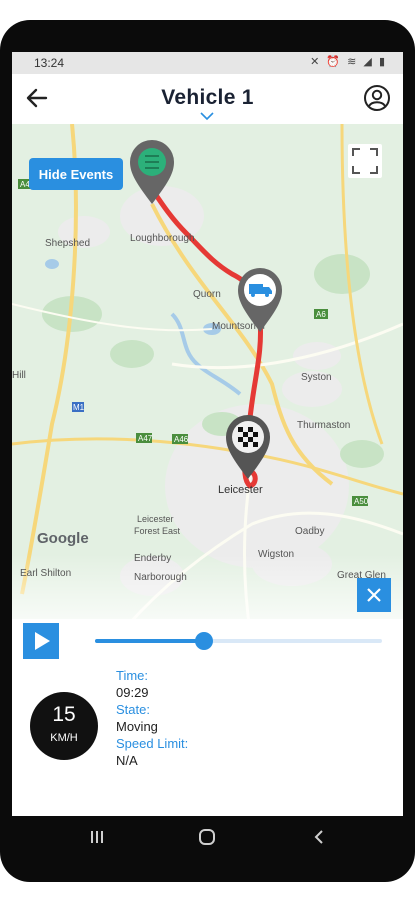 This screenshot has height=900, width=415. Describe the element at coordinates (155, 519) in the screenshot. I see `place-leicester-forest-east-l1: Leicester` at that location.